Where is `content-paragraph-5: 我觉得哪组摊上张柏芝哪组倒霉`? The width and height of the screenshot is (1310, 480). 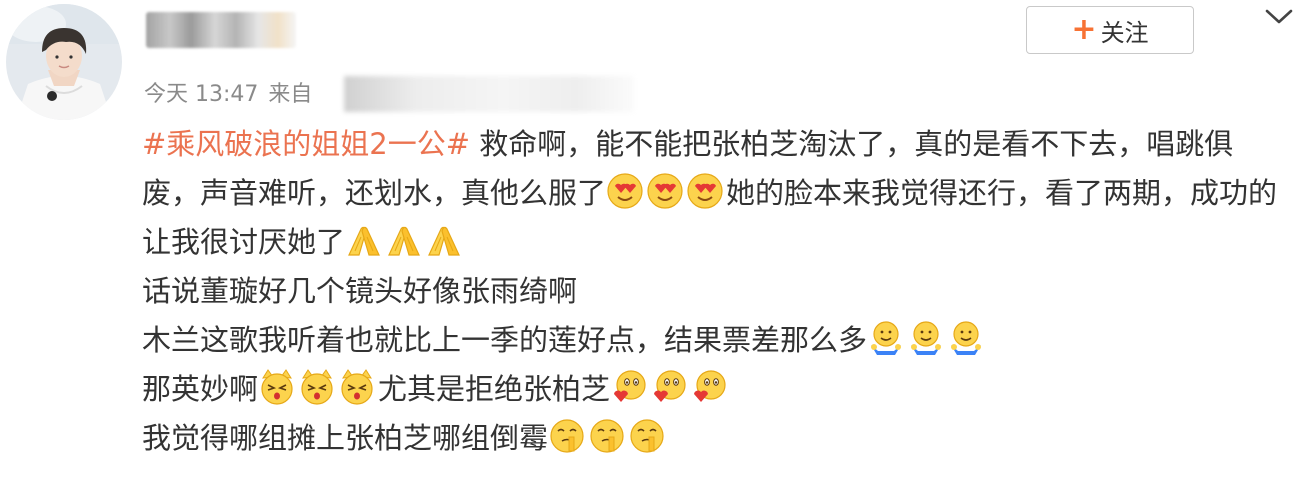
content-paragraph-5: 我觉得哪组摊上张柏芝哪组倒霉 is located at coordinates (712, 438).